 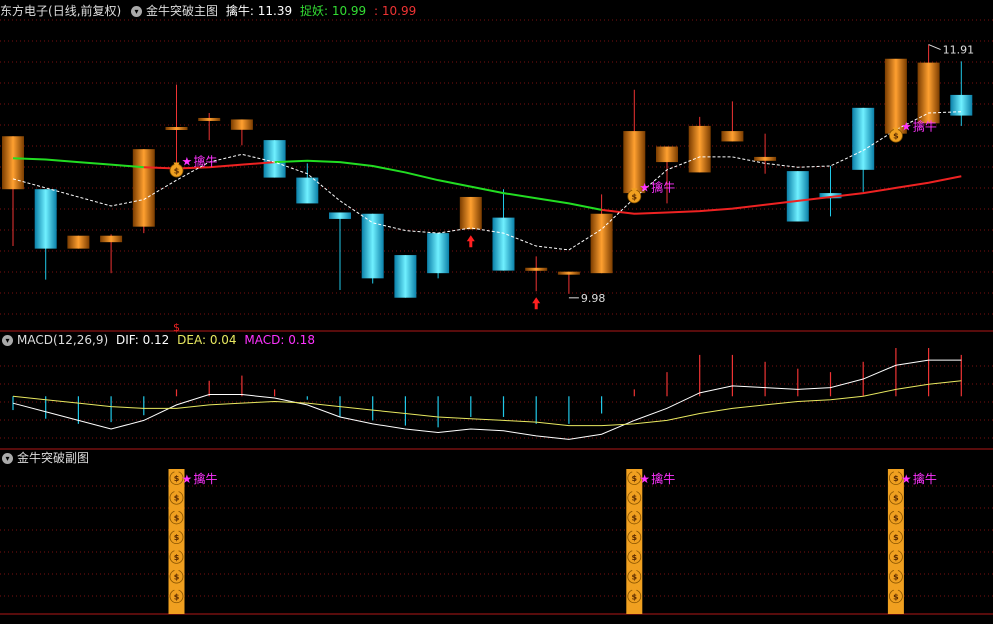 What do you see at coordinates (349, 11) in the screenshot?
I see `zhuoyao-value: 10.99` at bounding box center [349, 11].